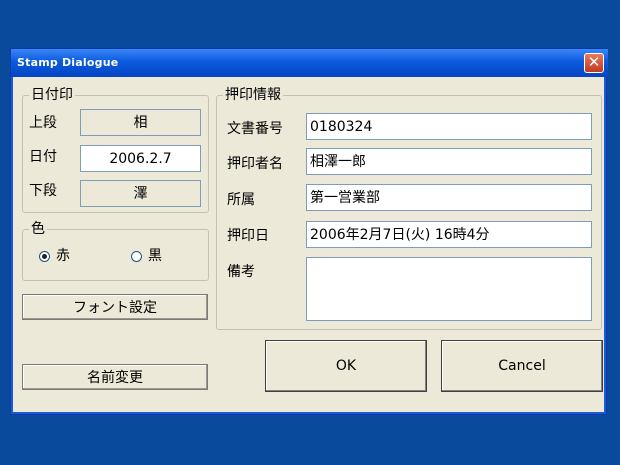 This screenshot has width=620, height=465. What do you see at coordinates (255, 164) in the screenshot?
I see `stamper-label: 押印者名` at bounding box center [255, 164].